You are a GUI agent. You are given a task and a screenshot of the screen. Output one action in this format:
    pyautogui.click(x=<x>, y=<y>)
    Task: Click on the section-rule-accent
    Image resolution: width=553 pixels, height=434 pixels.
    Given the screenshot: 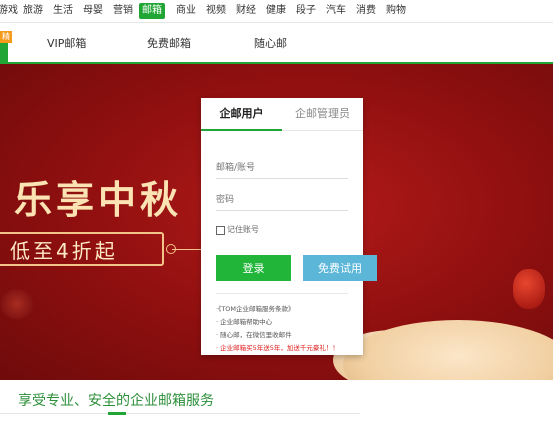 What is the action you would take?
    pyautogui.click(x=117, y=413)
    